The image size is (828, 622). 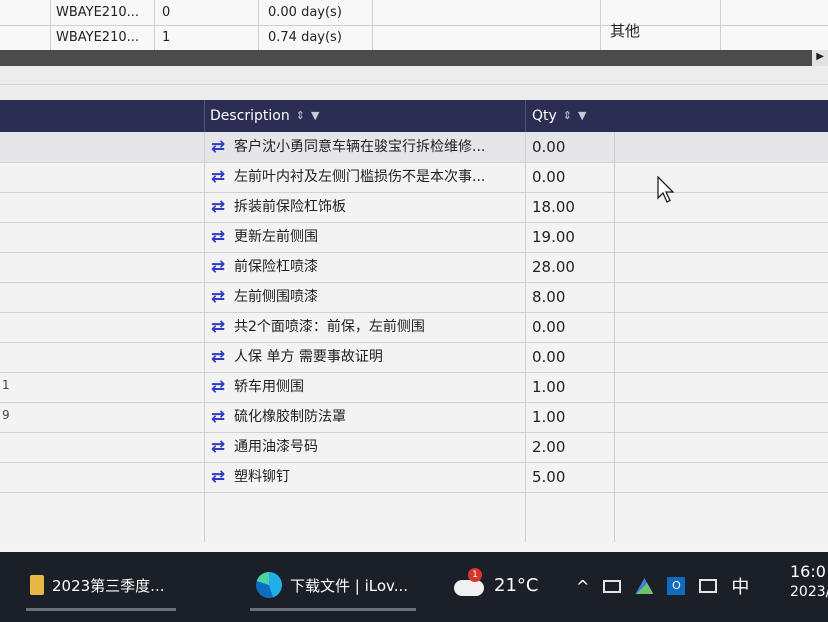 What do you see at coordinates (414, 207) in the screenshot?
I see `table-row: ⇄ 拆装前保险杠饰板 18.00` at bounding box center [414, 207].